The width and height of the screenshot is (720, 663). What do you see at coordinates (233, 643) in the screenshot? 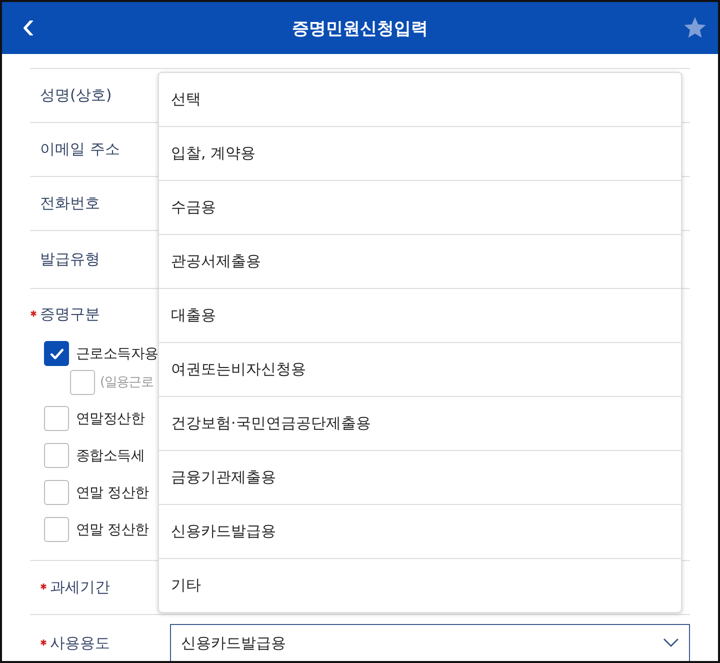
I see `select-value: 신용카드발급용` at bounding box center [233, 643].